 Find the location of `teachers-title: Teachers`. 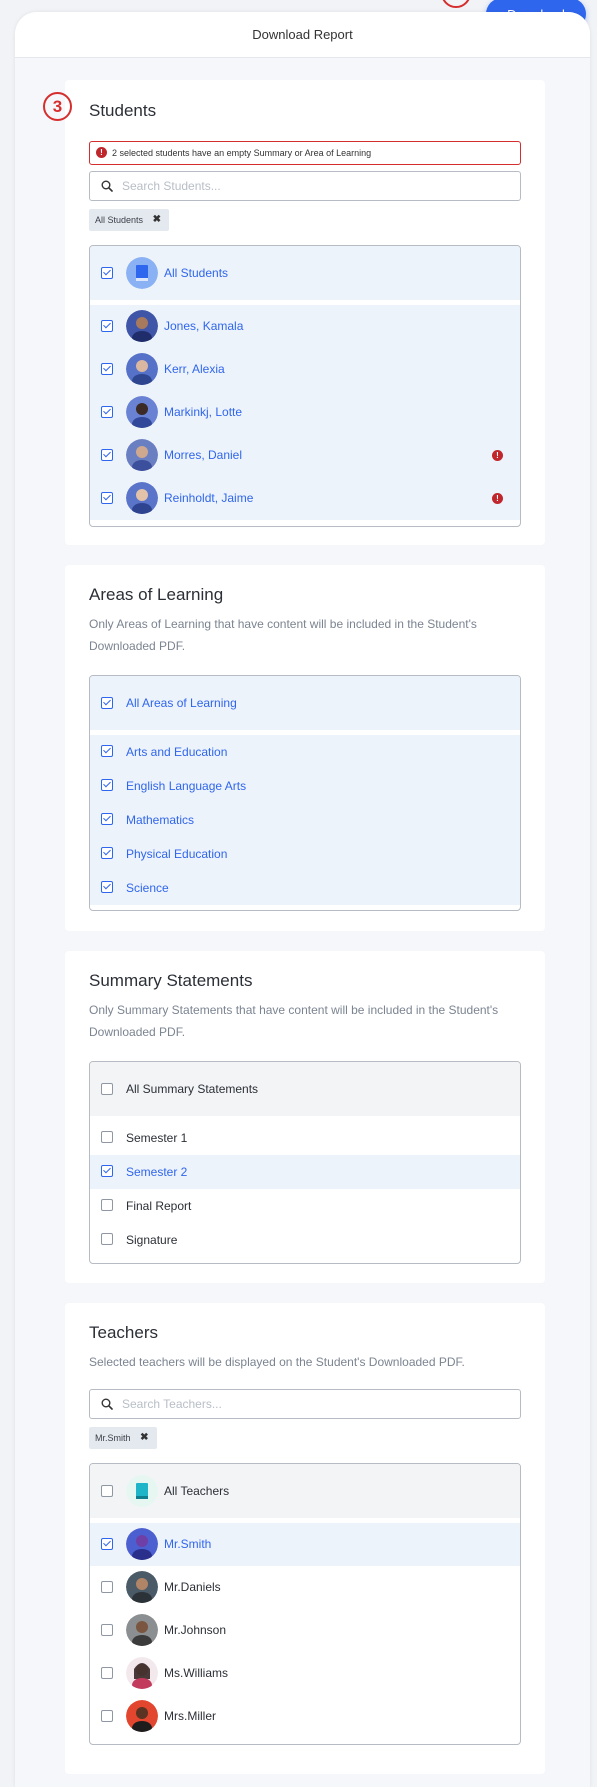

teachers-title: Teachers is located at coordinates (123, 1332).